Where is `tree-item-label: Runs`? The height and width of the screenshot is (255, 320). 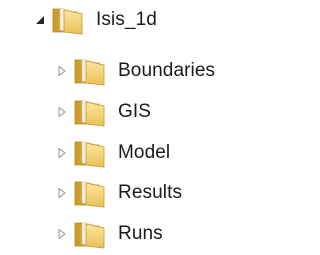 tree-item-label: Runs is located at coordinates (140, 233).